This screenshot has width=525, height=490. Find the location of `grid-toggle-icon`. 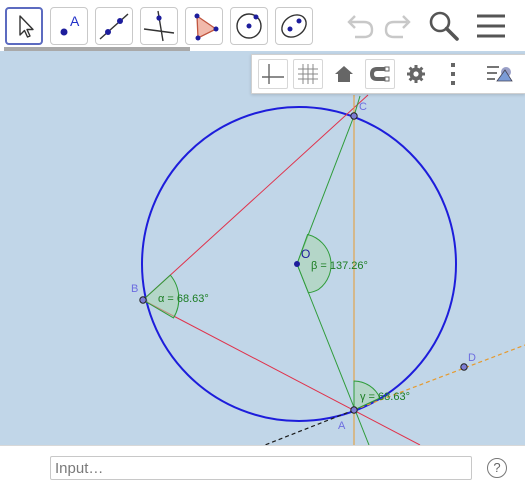

grid-toggle-icon is located at coordinates (308, 74).